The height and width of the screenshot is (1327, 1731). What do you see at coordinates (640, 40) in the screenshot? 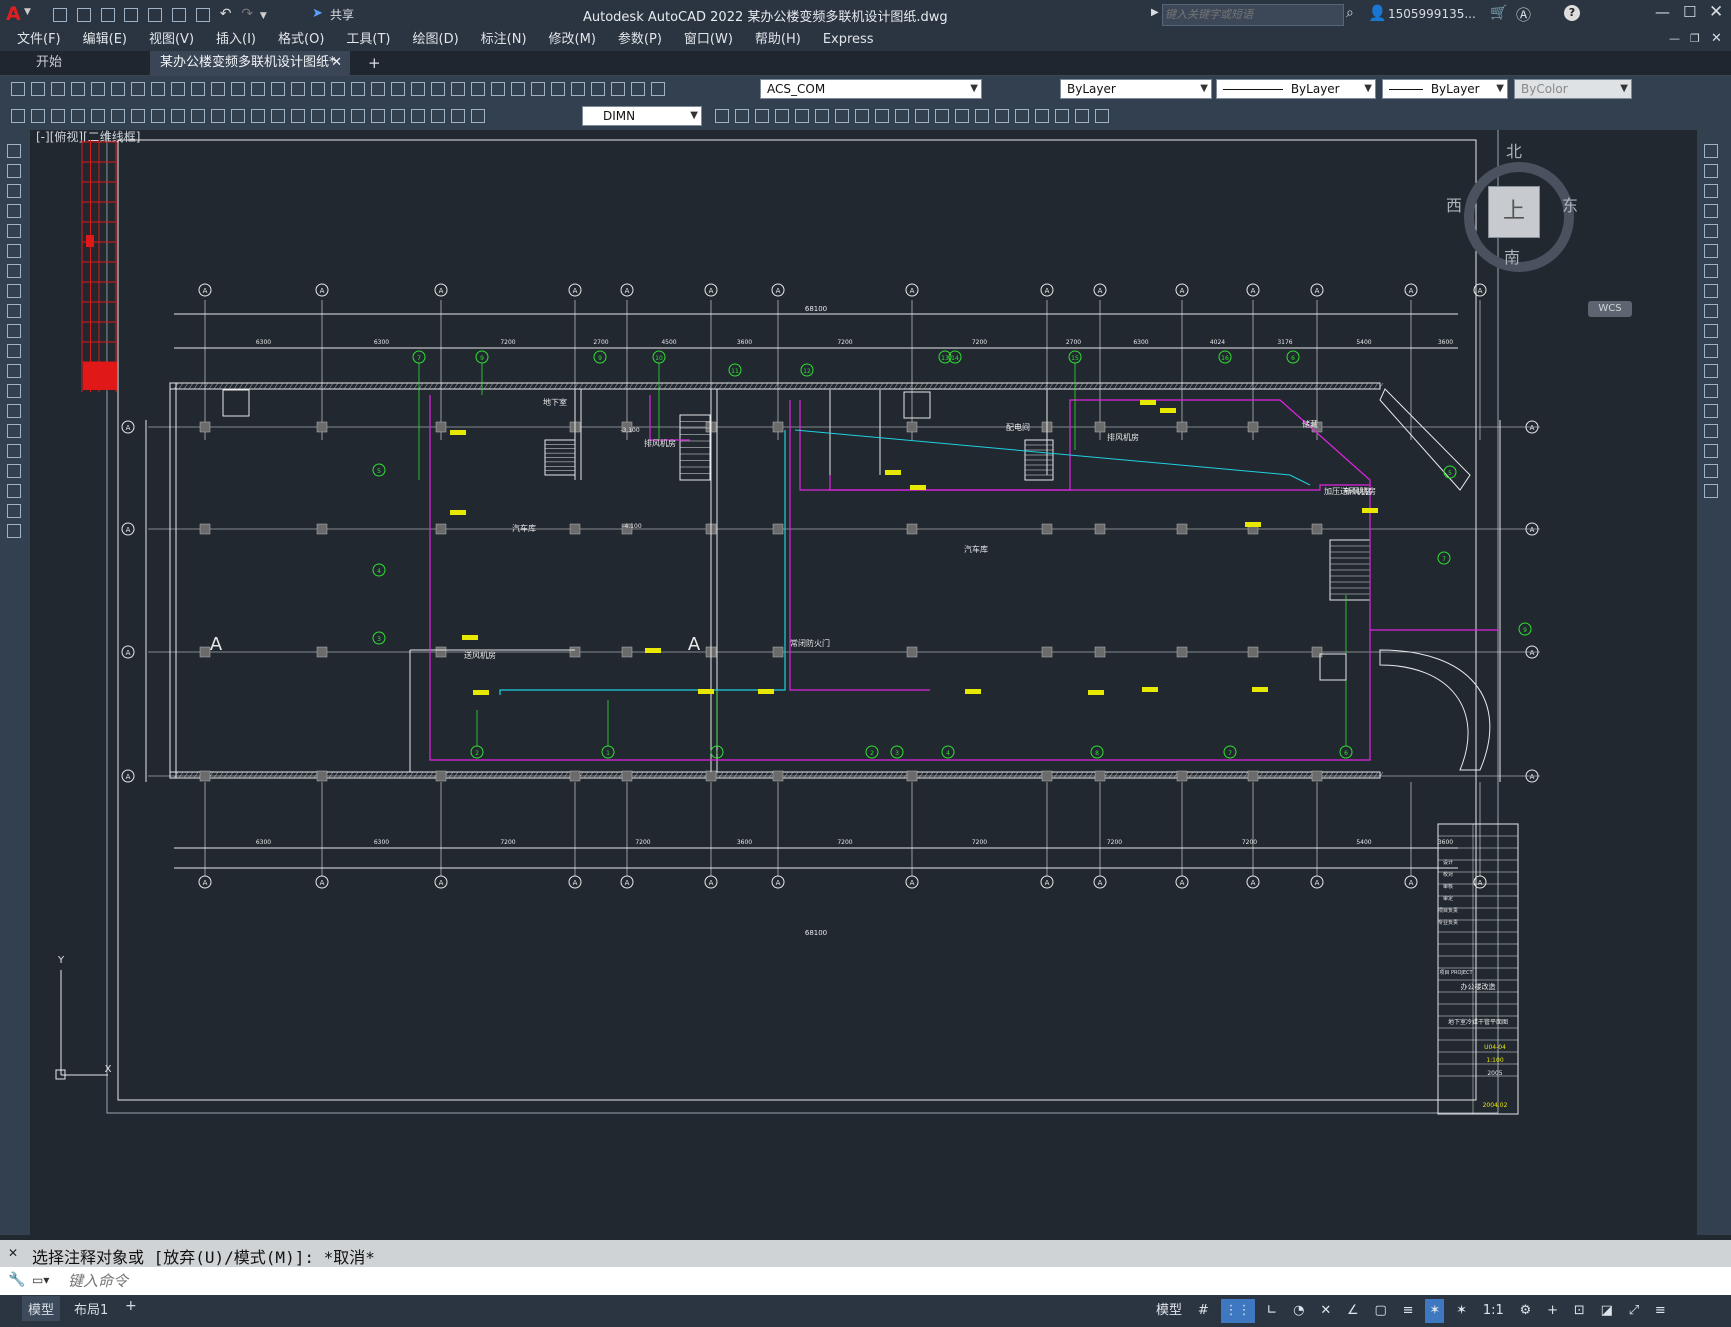
I see `menu-item: 参数(P)` at bounding box center [640, 40].